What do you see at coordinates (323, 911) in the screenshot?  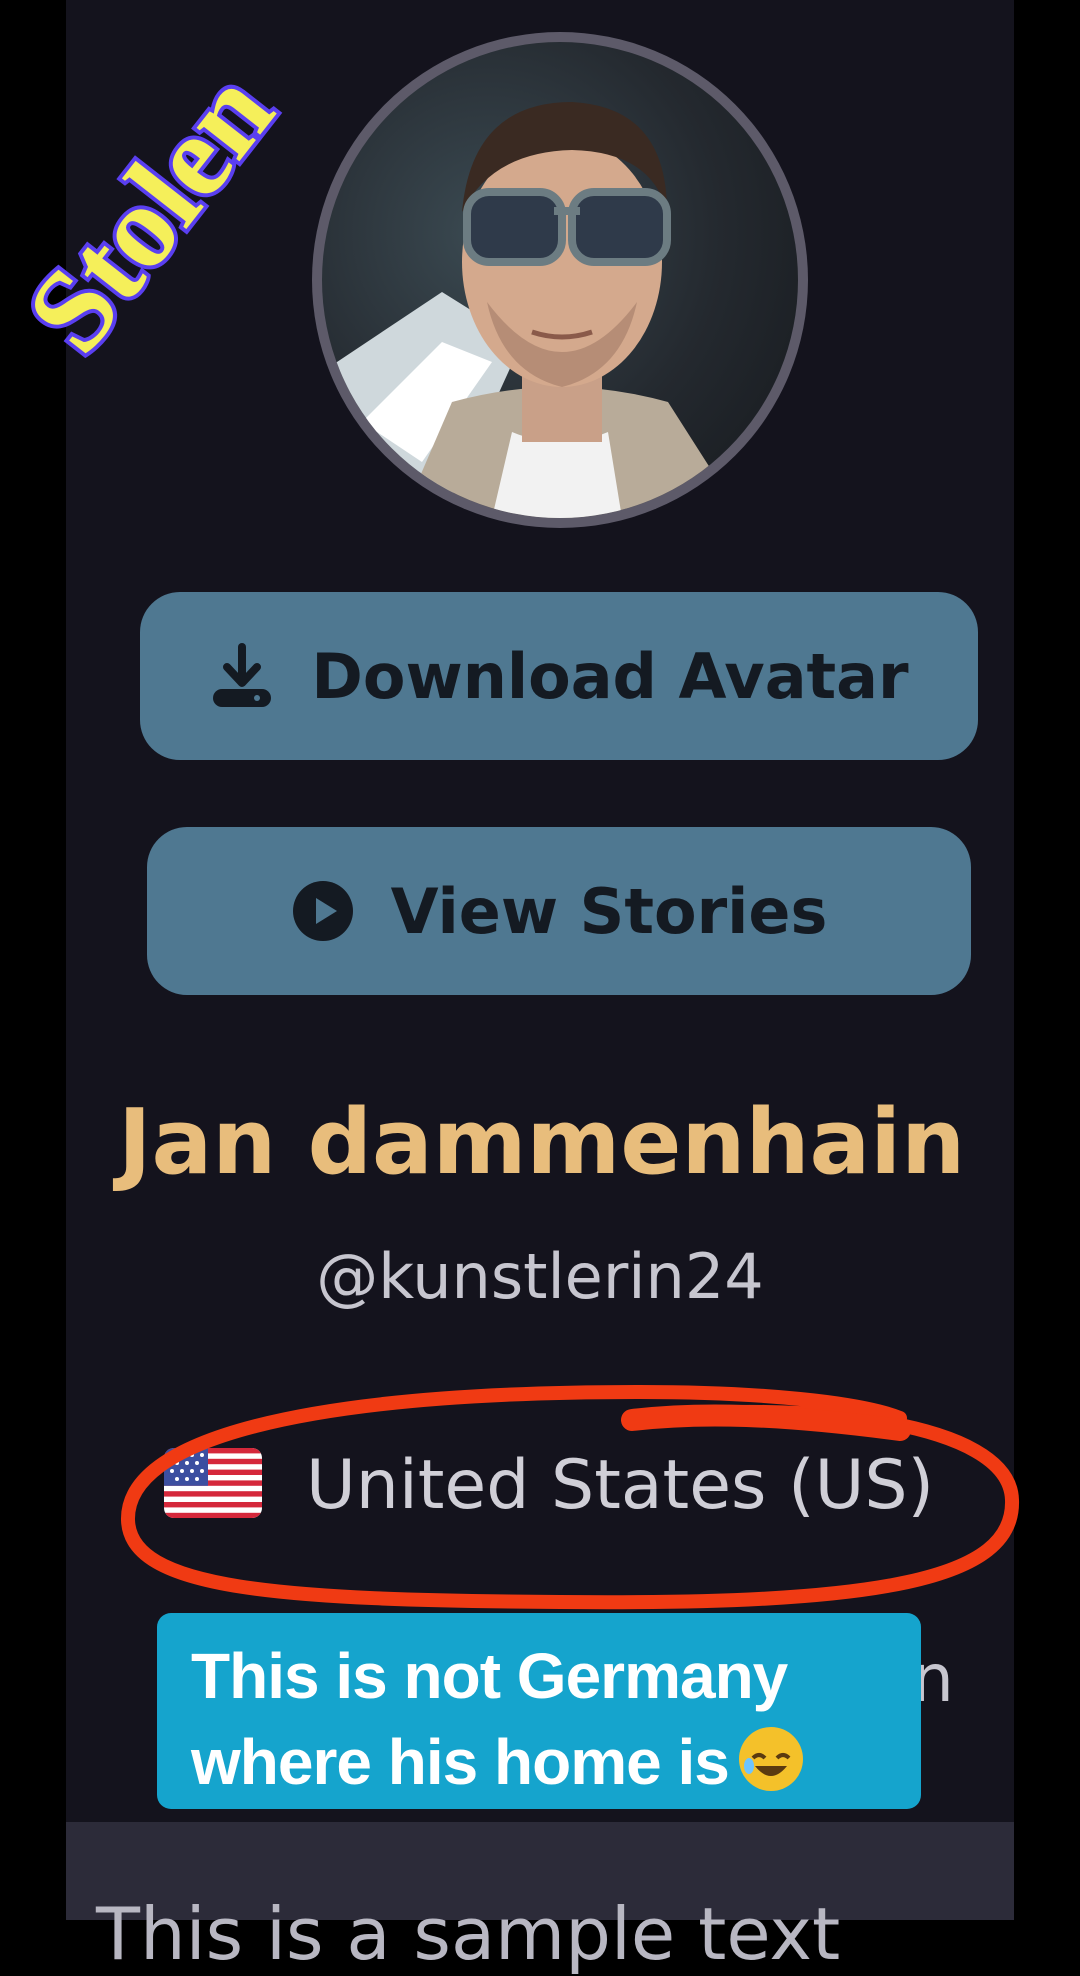 I see `play-circle-icon` at bounding box center [323, 911].